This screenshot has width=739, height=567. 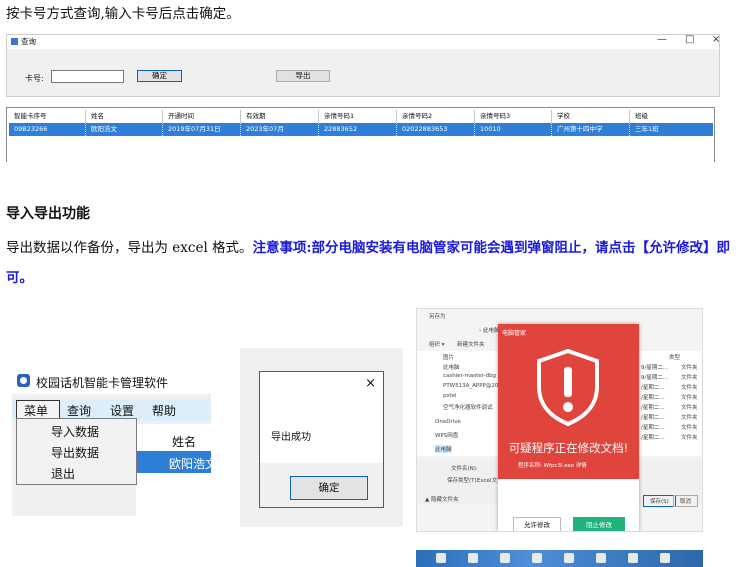 I want to click on grid-cell: 三年1班, so click(x=672, y=129).